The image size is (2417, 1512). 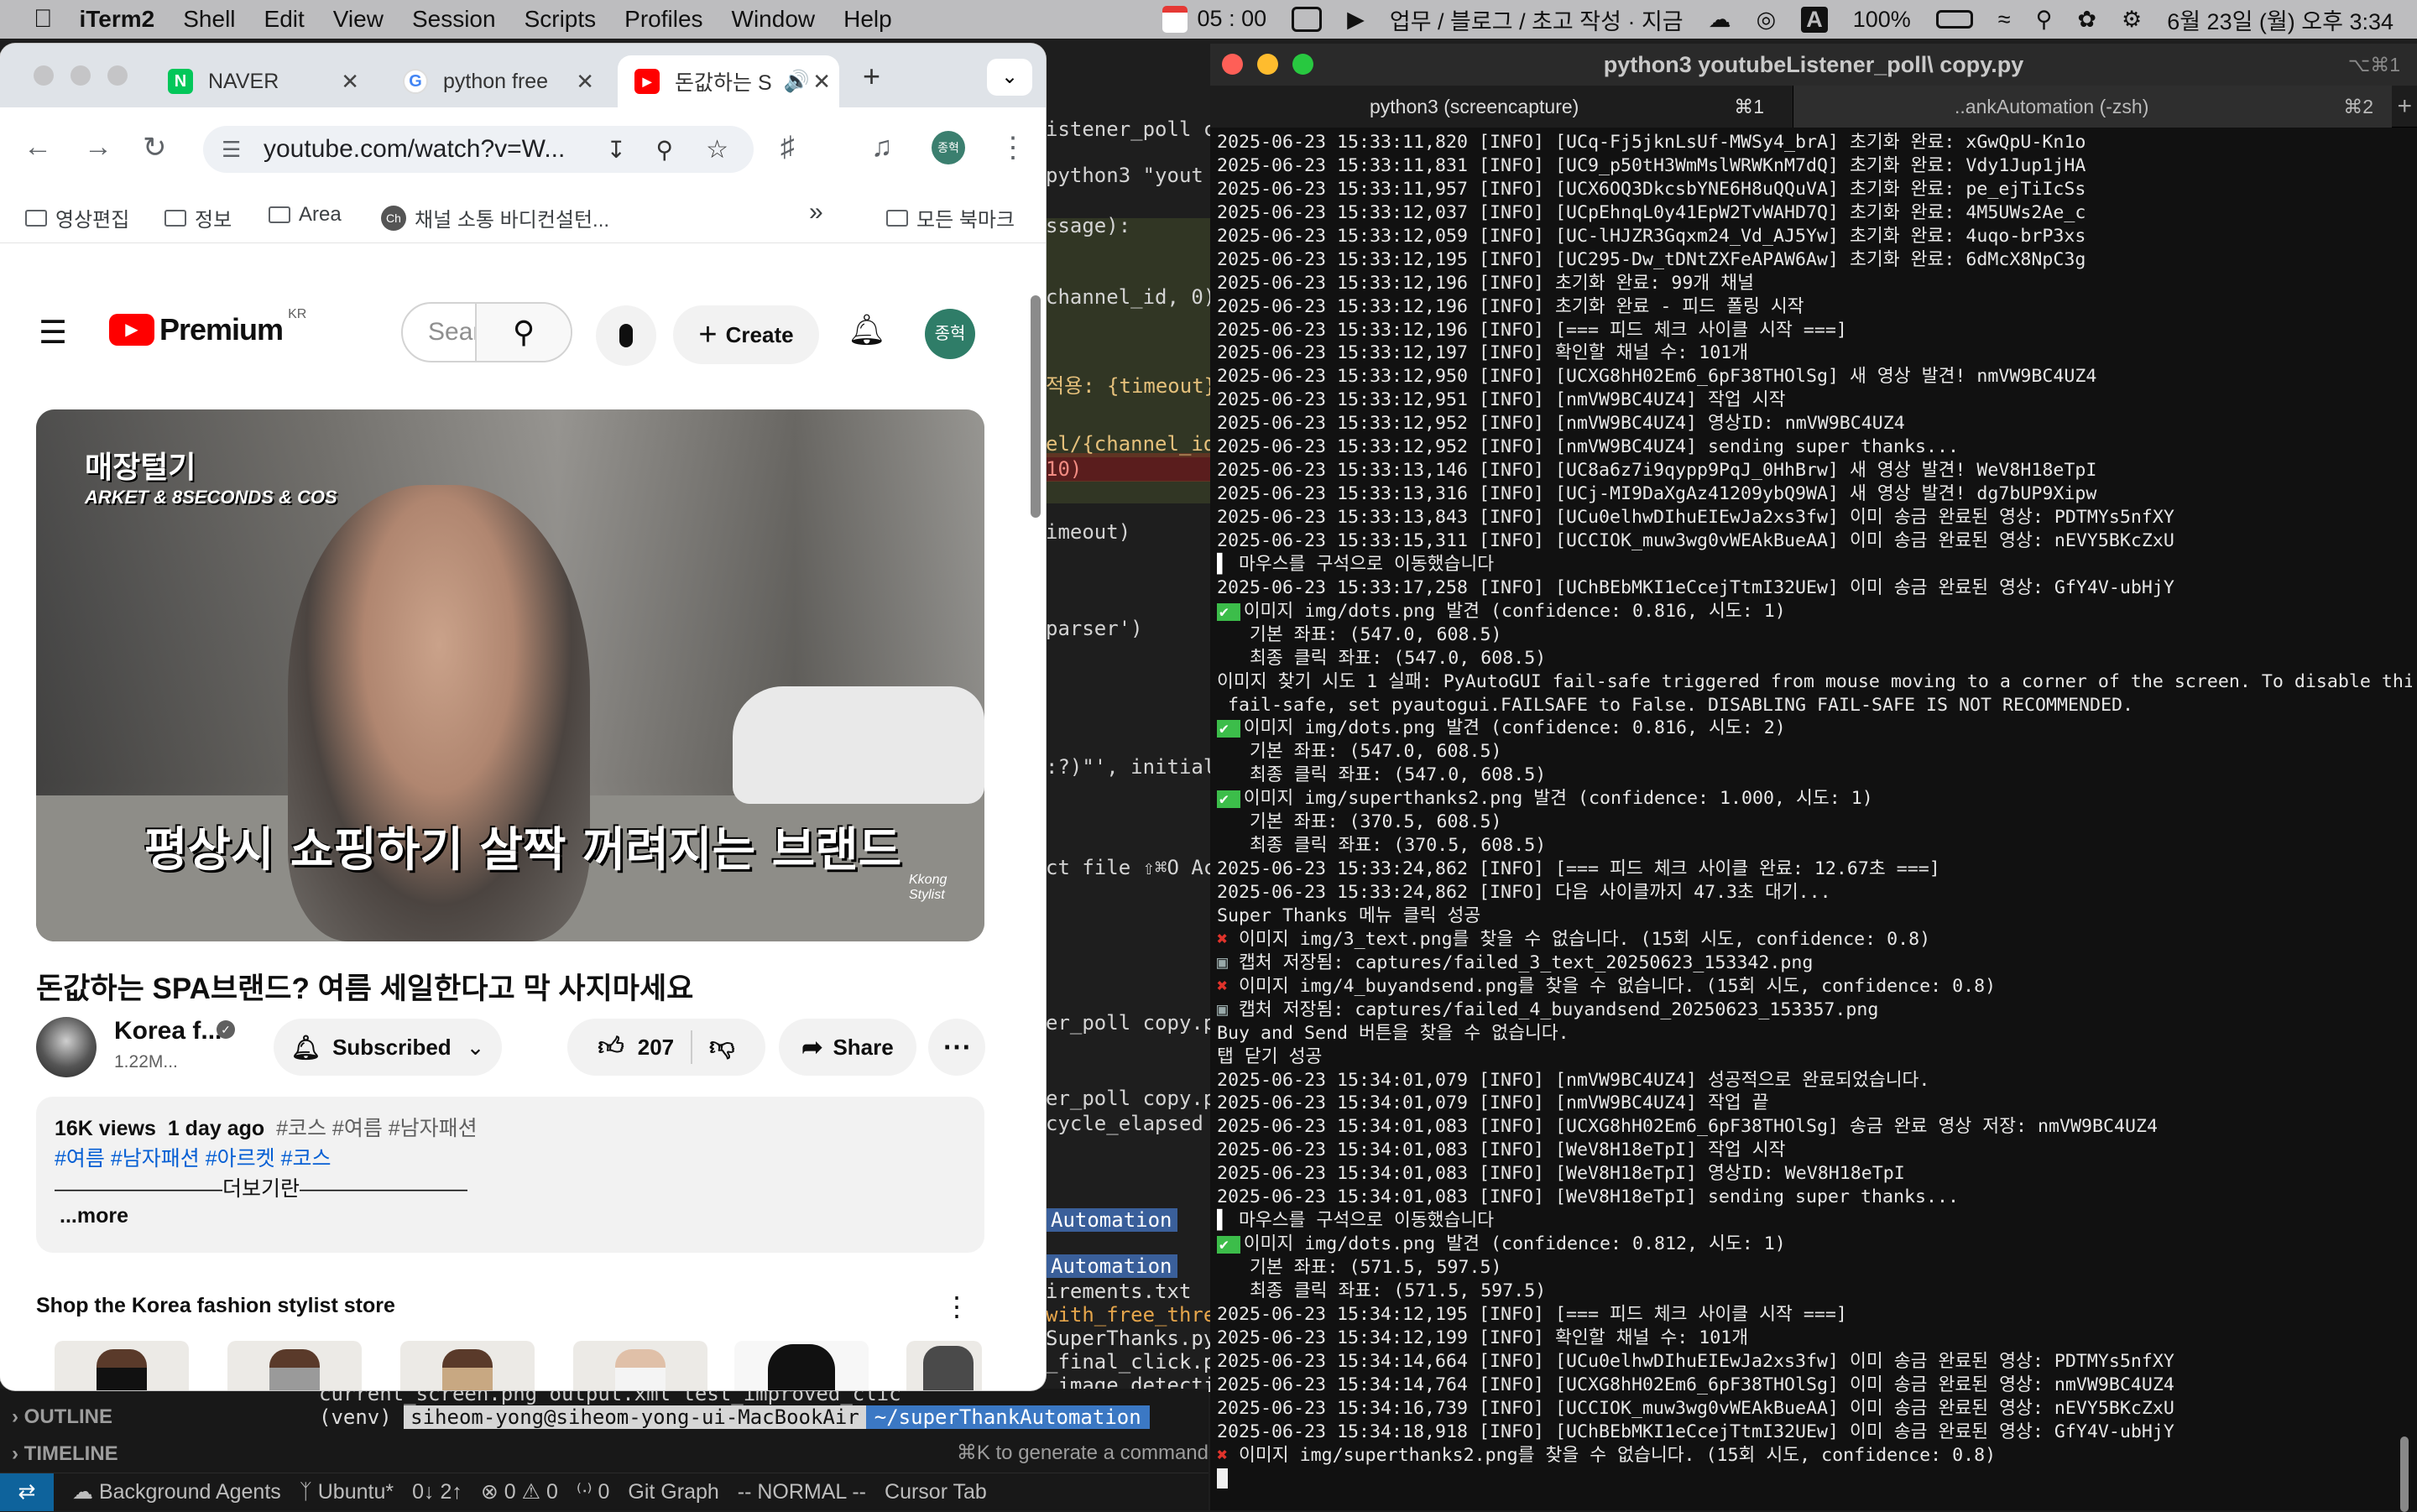 I want to click on product-tank-beige, so click(x=467, y=1365).